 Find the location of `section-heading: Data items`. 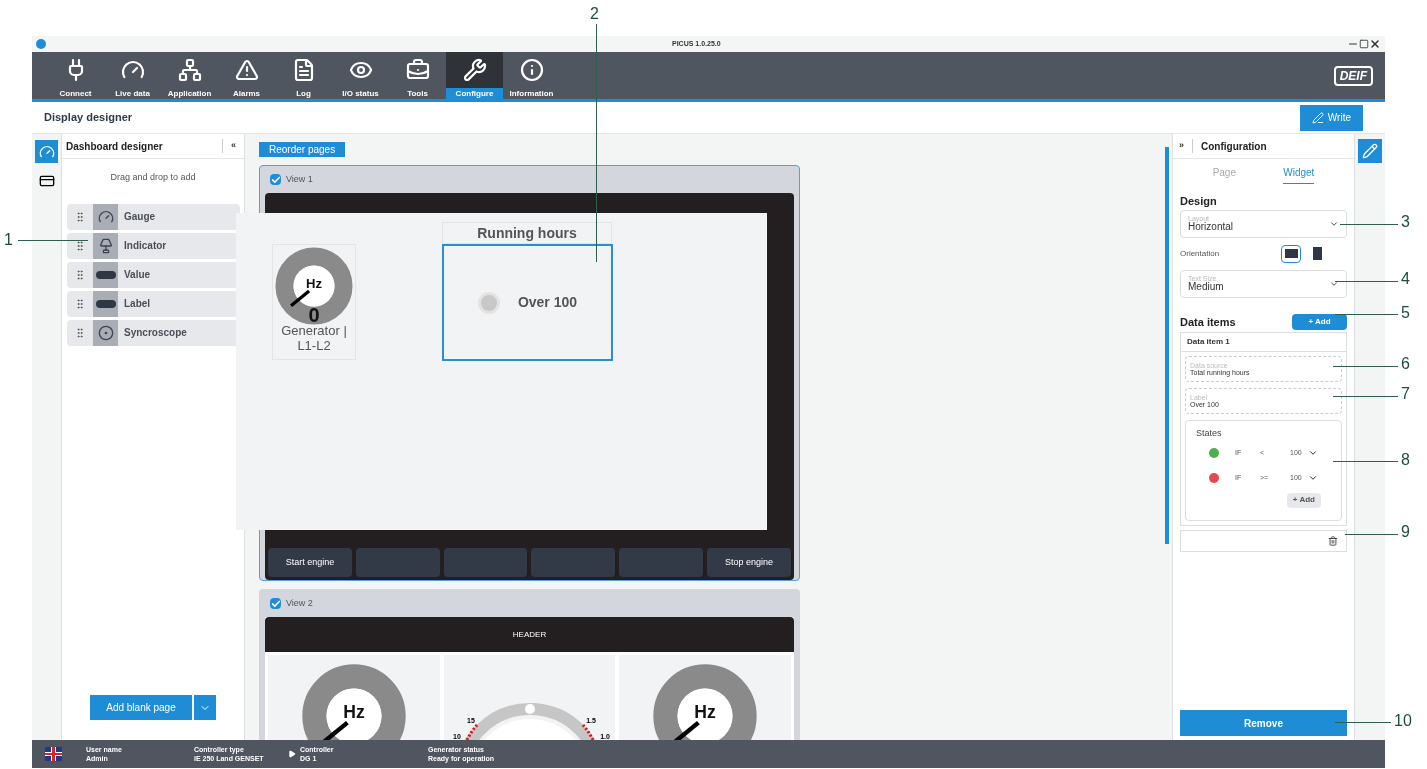

section-heading: Data items is located at coordinates (1208, 322).